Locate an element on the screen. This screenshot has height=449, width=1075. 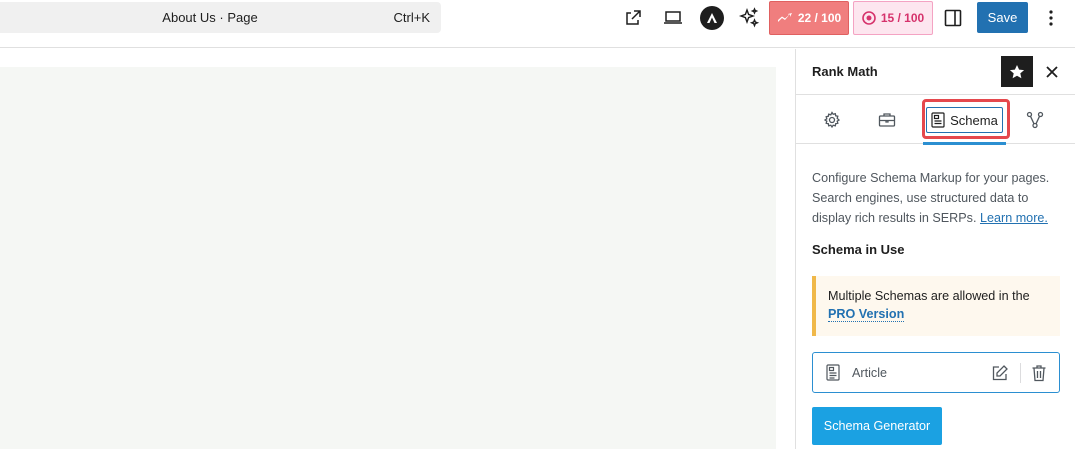
schema-tab-label: Schema is located at coordinates (974, 120).